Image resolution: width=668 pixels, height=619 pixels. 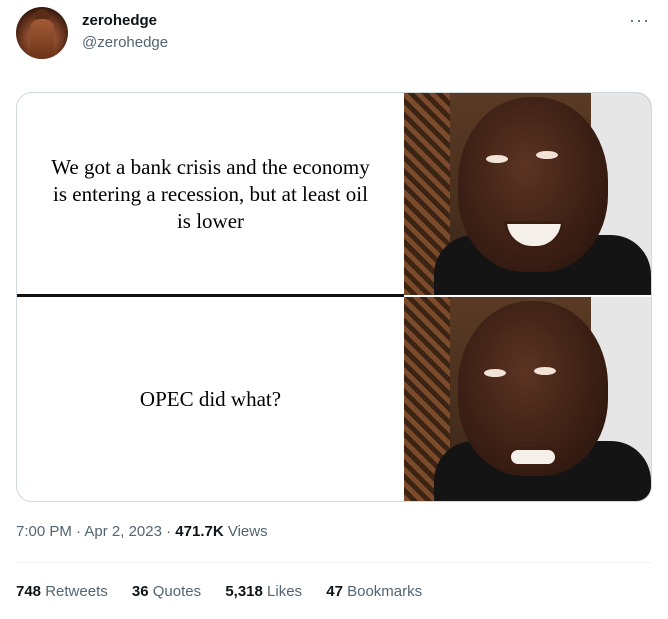 I want to click on bookmarks-label: Bookmarks, so click(x=385, y=591).